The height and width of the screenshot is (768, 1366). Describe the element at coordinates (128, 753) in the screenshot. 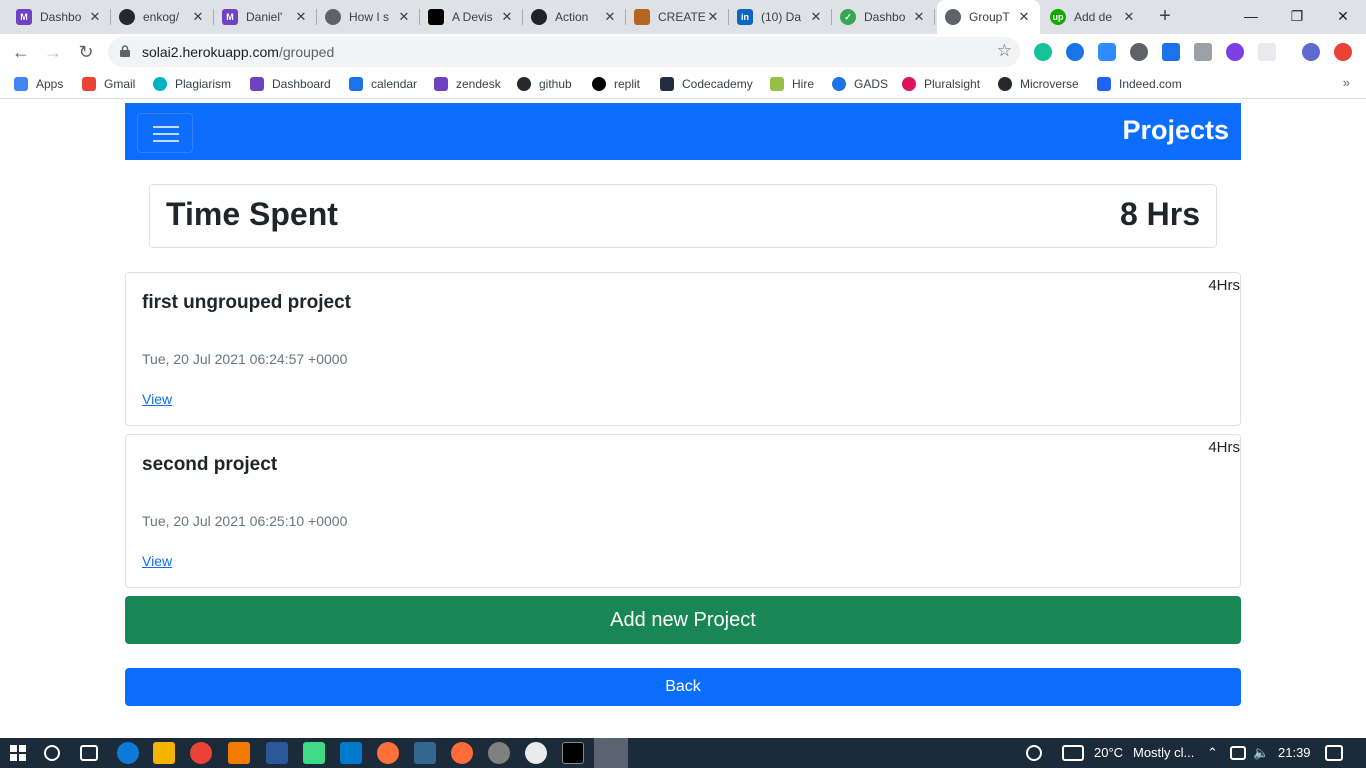

I see `edge-icon` at that location.